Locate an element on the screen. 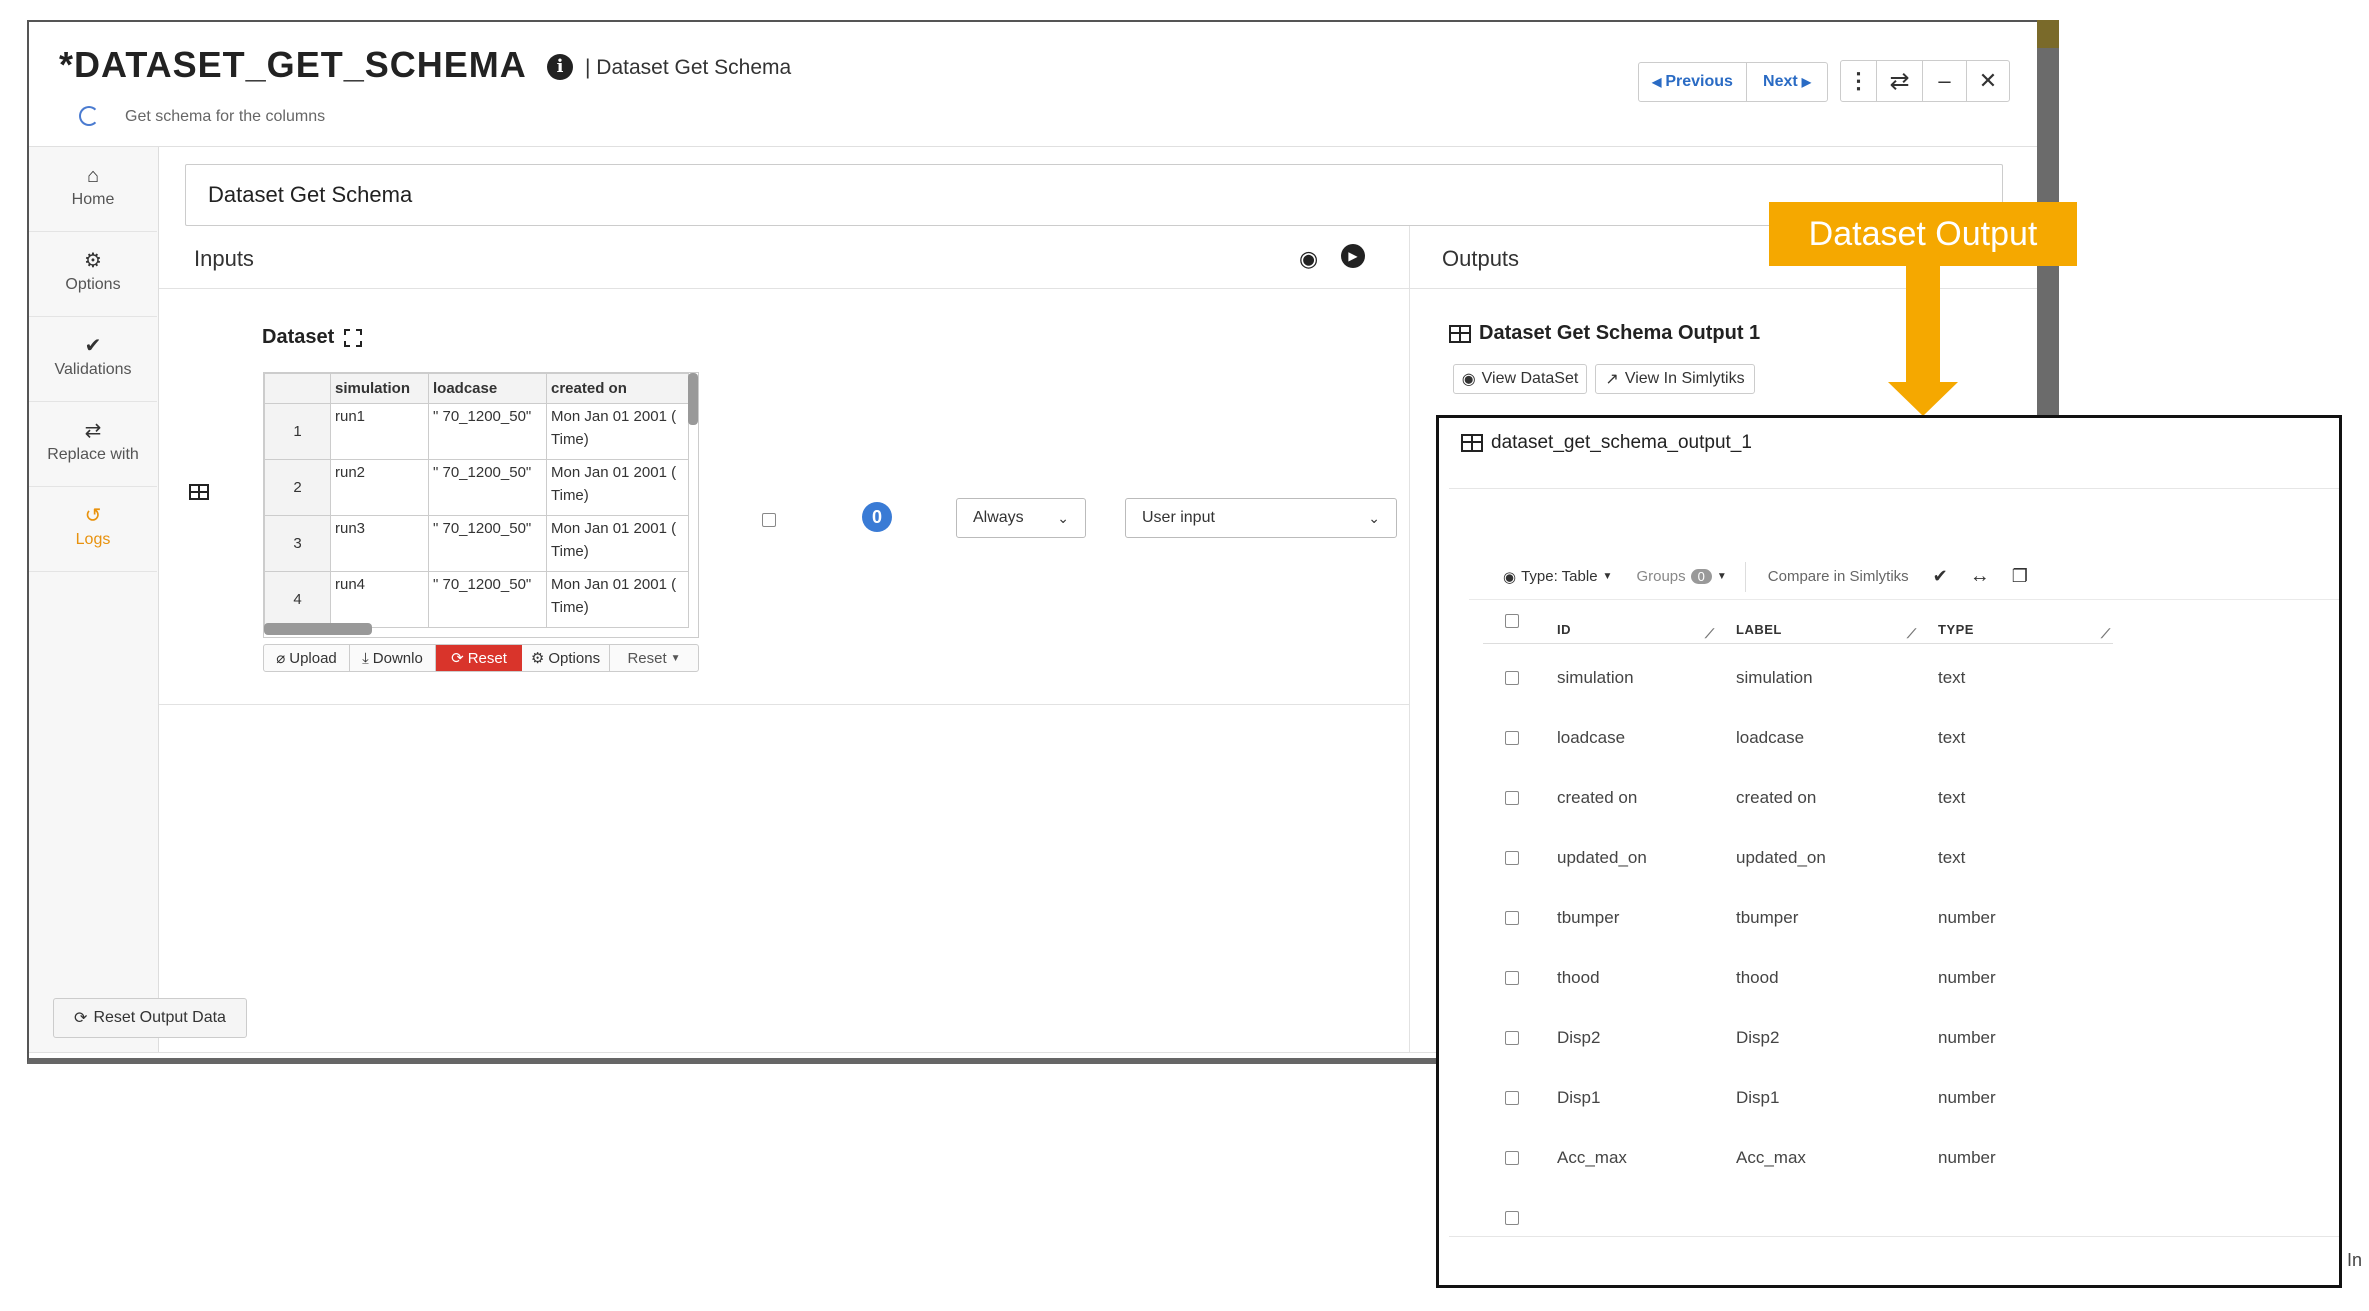  column-header-id: ID is located at coordinates (1564, 629).